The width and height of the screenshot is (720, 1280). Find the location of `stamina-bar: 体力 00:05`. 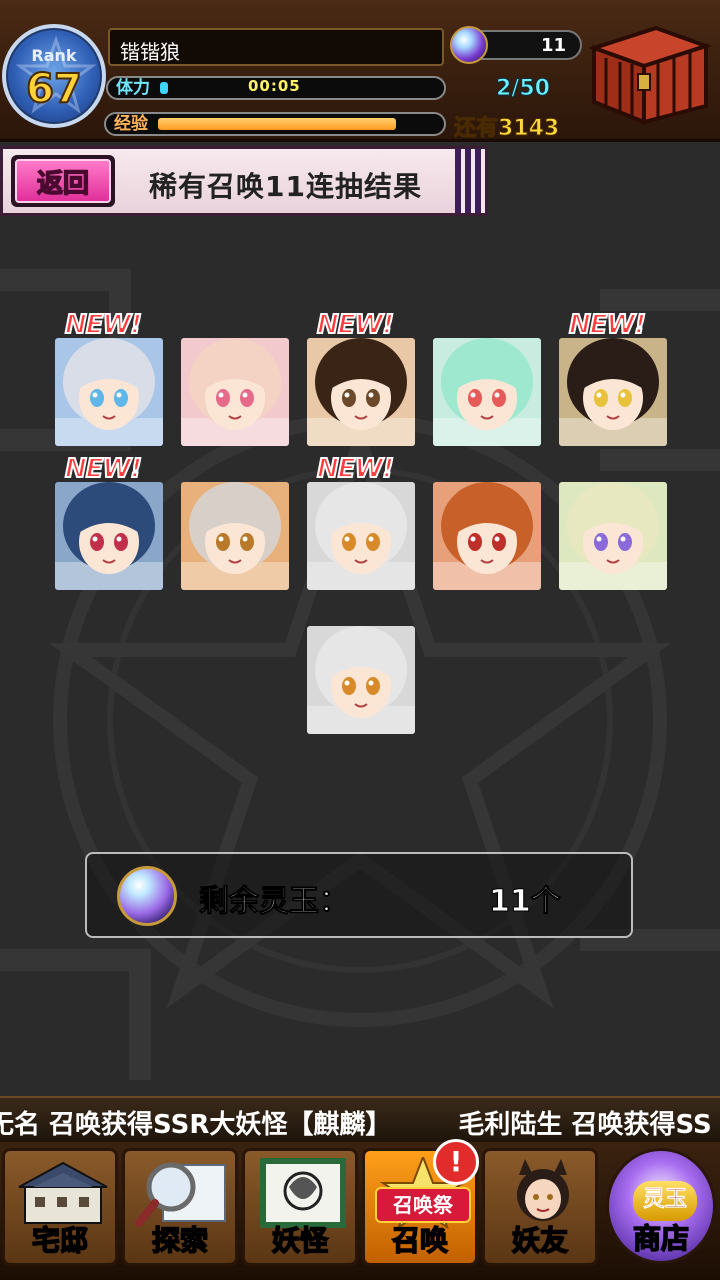

stamina-bar: 体力 00:05 is located at coordinates (276, 88).